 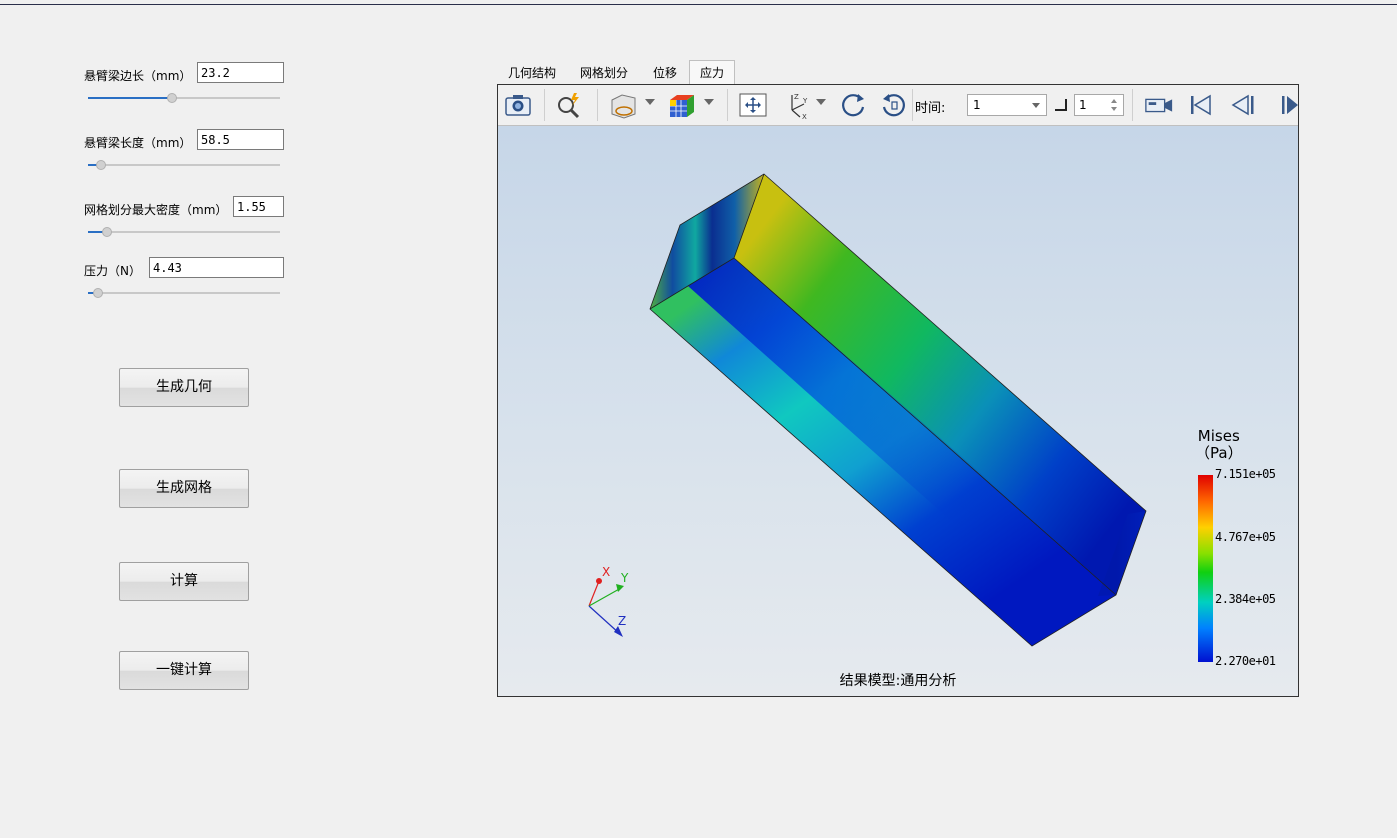 What do you see at coordinates (898, 681) in the screenshot?
I see `result-model-status: 结果模型:通用分析` at bounding box center [898, 681].